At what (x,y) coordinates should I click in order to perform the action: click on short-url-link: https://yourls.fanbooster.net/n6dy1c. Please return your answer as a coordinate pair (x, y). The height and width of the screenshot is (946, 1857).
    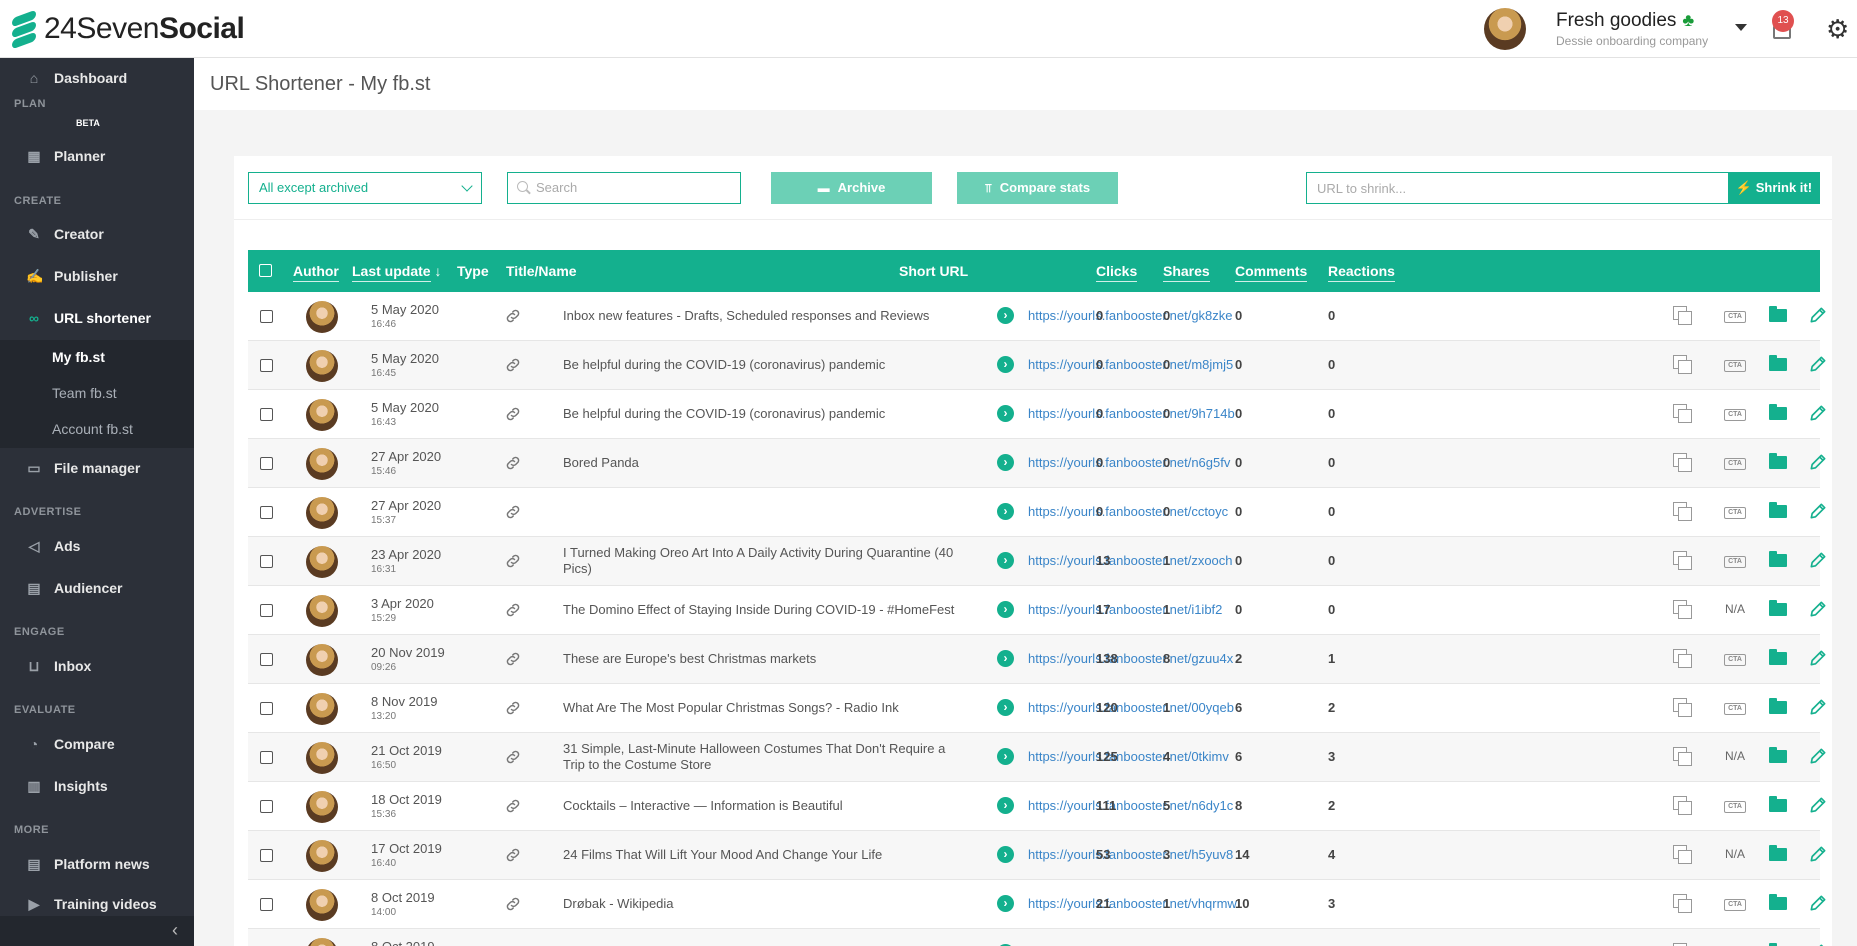
    Looking at the image, I should click on (1130, 805).